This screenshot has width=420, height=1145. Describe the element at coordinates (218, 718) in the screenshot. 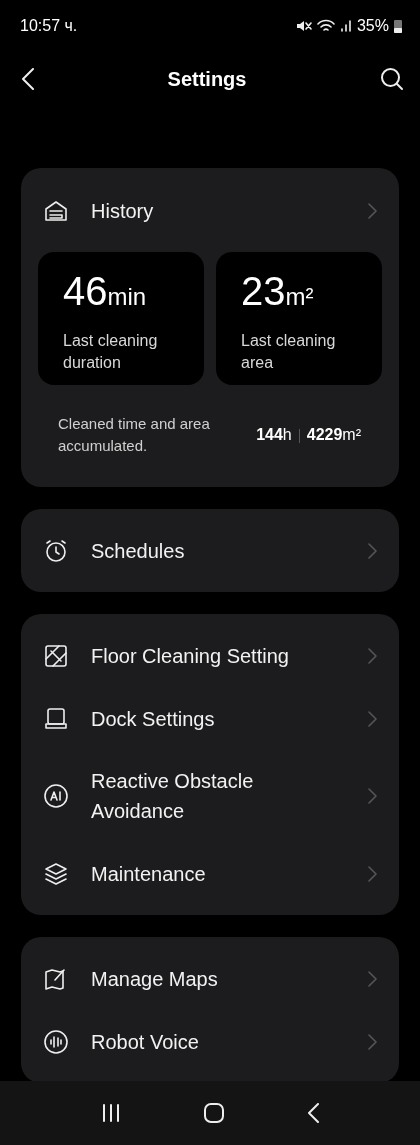

I see `menu-label: Dock Settings` at that location.